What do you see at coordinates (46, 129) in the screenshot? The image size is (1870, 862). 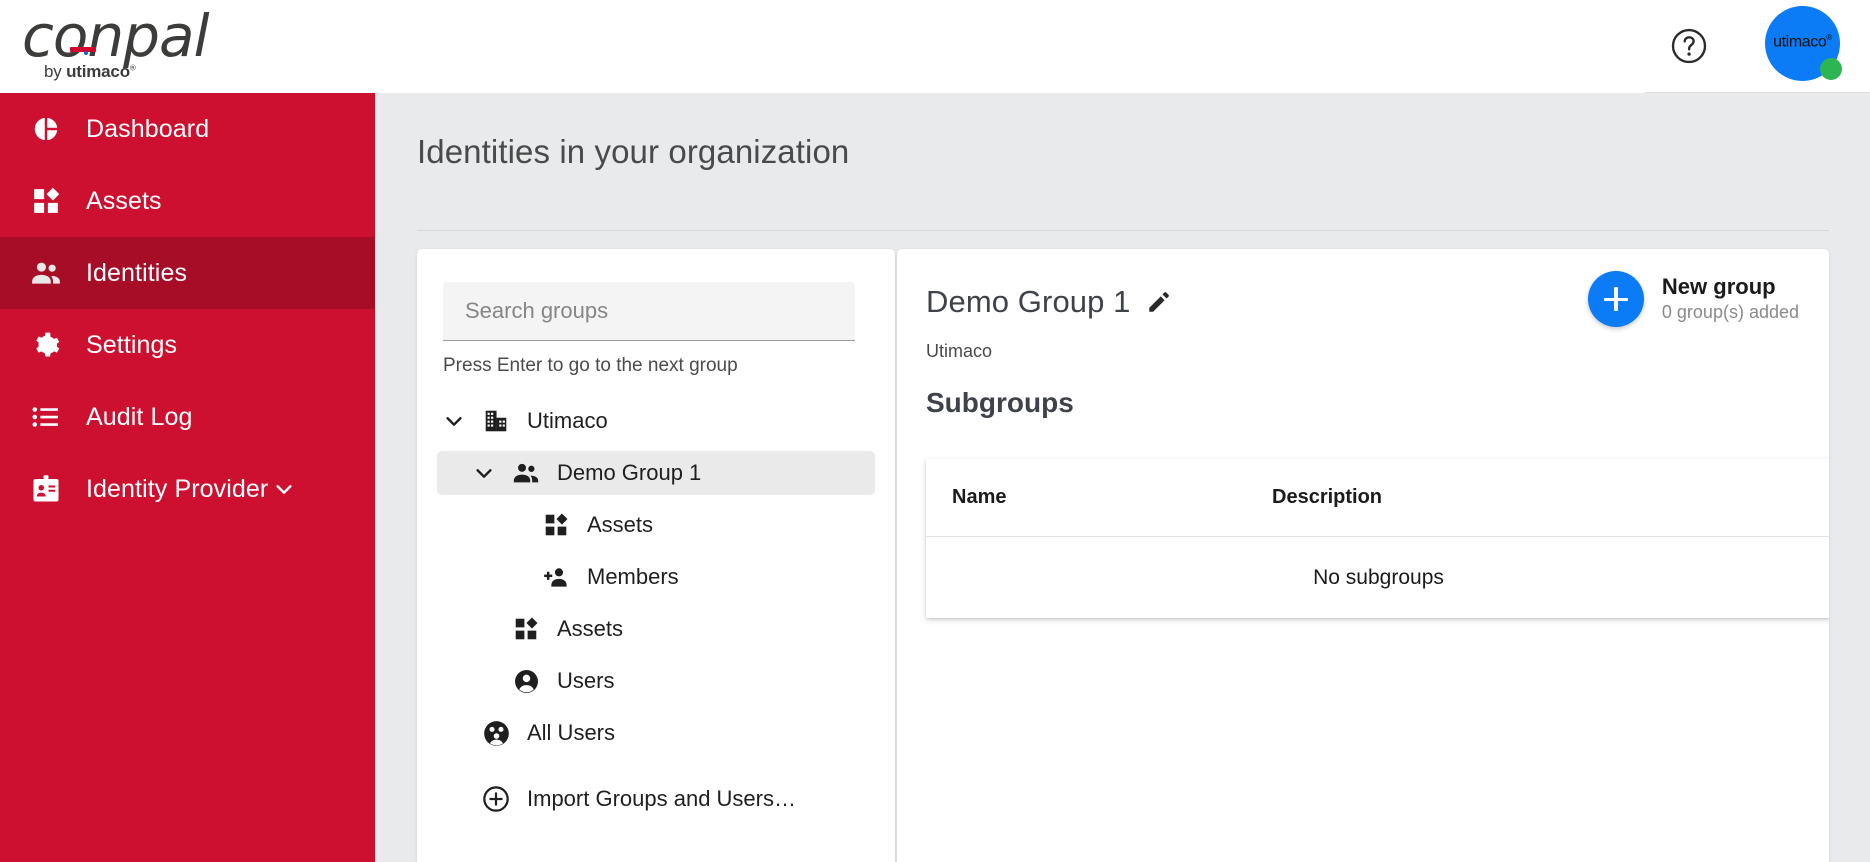 I see `pie-chart-icon` at bounding box center [46, 129].